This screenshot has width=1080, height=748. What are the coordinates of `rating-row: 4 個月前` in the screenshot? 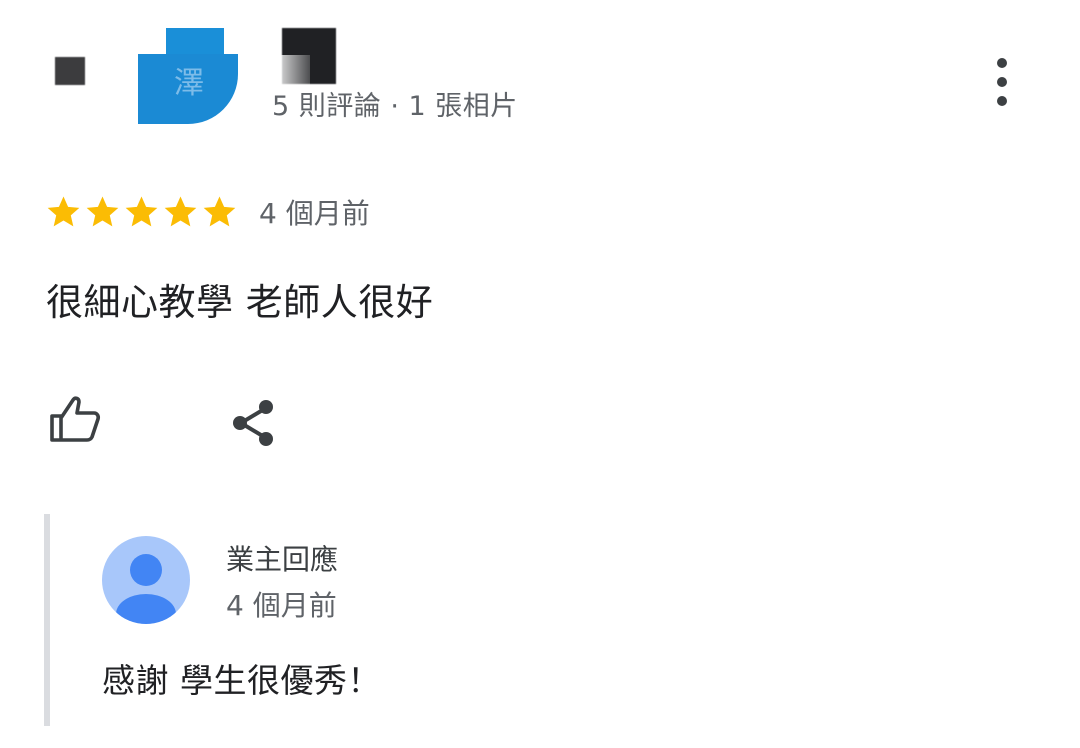 It's located at (207, 212).